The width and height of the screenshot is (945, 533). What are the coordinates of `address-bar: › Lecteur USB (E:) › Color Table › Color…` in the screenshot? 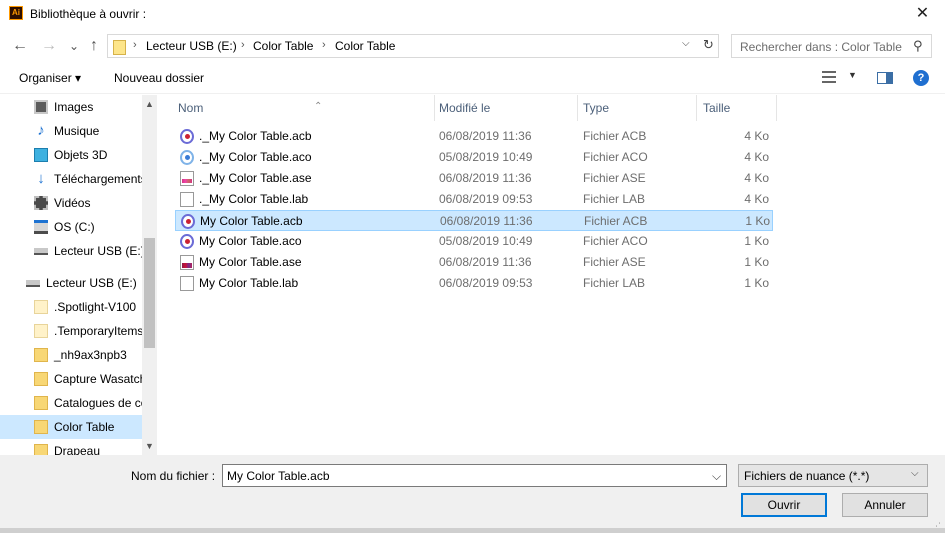 It's located at (413, 46).